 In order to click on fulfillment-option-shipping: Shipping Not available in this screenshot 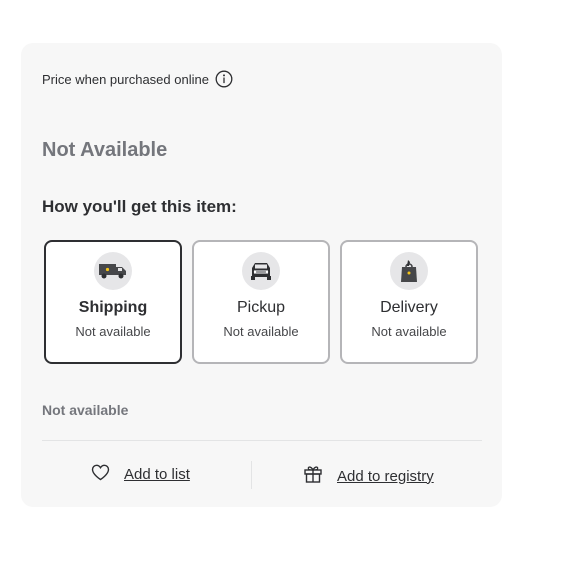, I will do `click(113, 302)`.